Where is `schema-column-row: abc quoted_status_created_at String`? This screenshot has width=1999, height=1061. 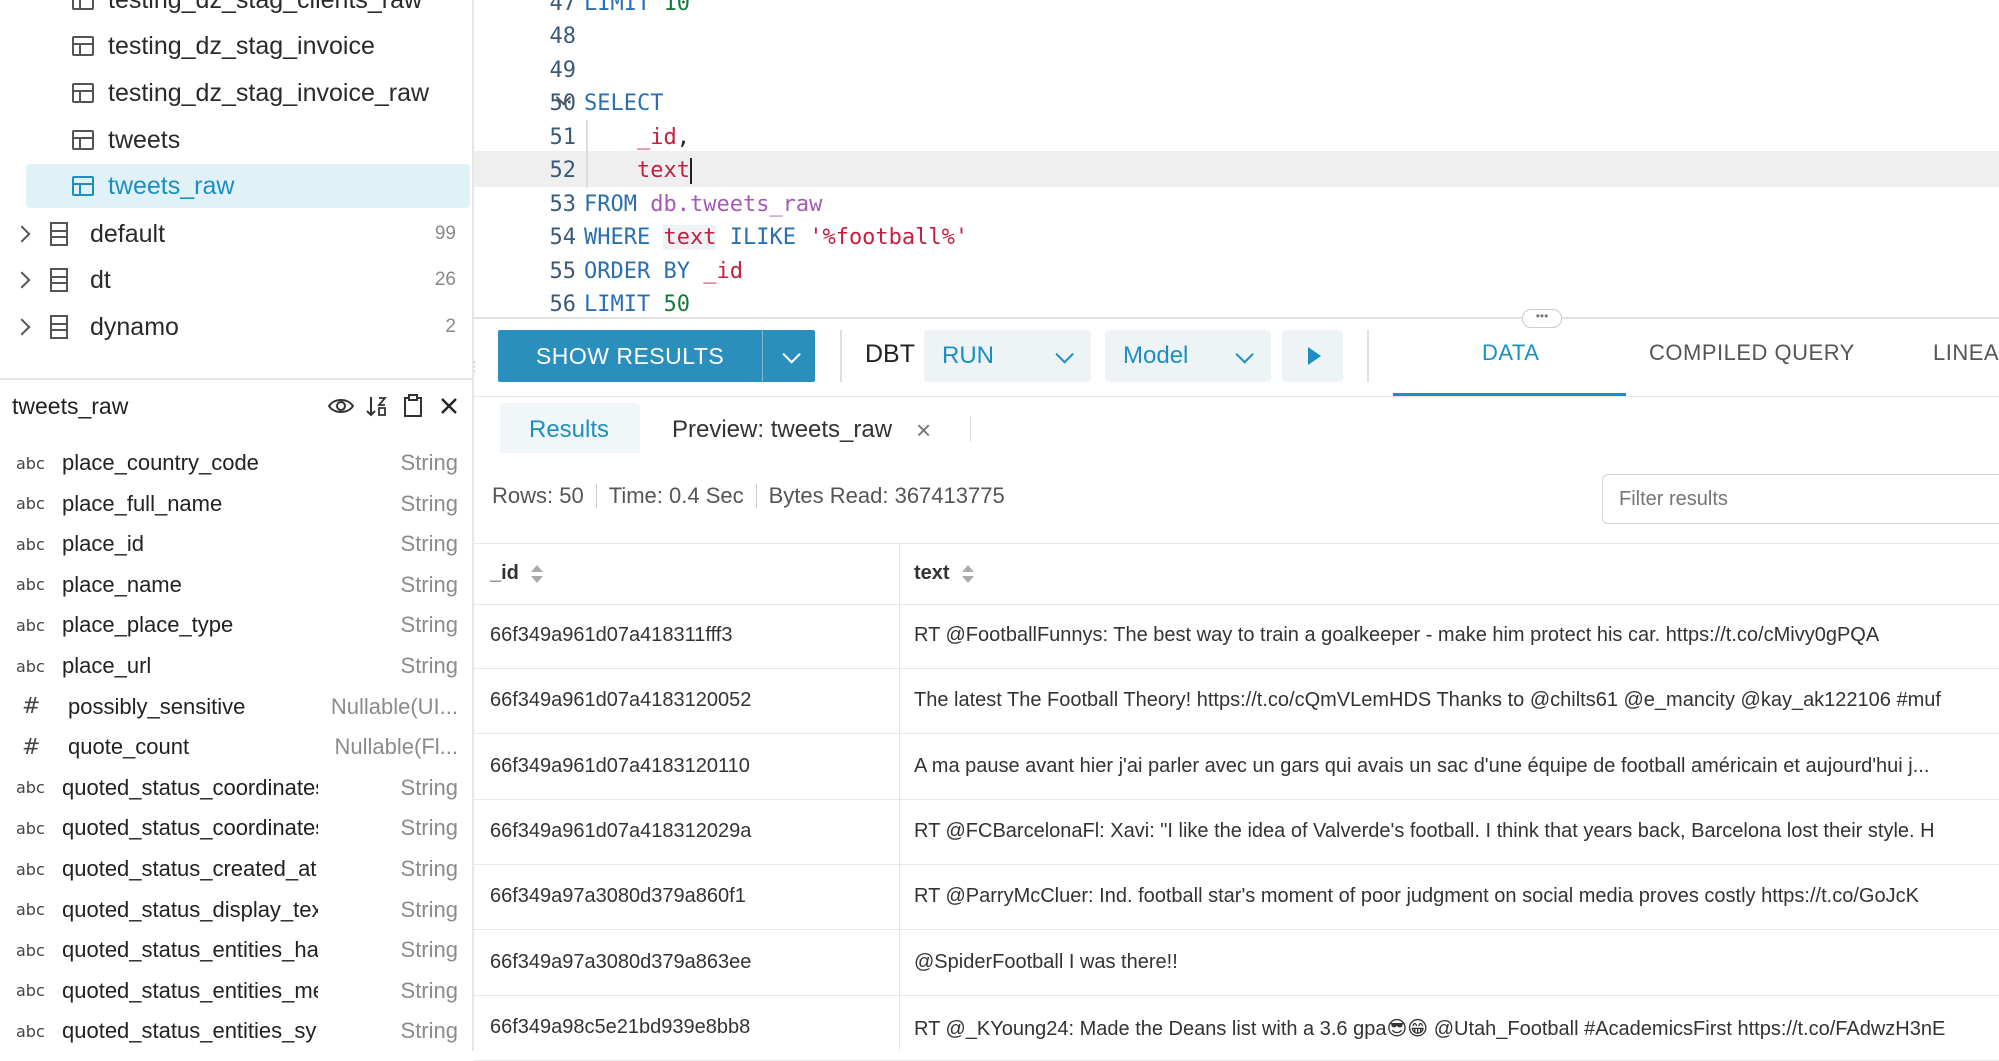 schema-column-row: abc quoted_status_created_at String is located at coordinates (235, 869).